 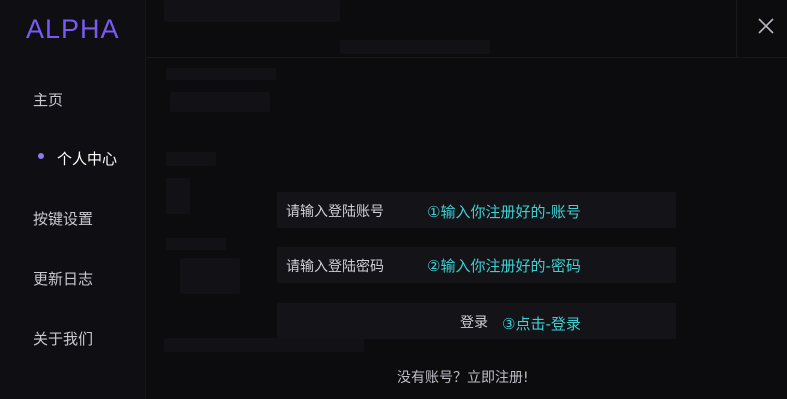 What do you see at coordinates (48, 99) in the screenshot?
I see `sidebar-item-home: 主页` at bounding box center [48, 99].